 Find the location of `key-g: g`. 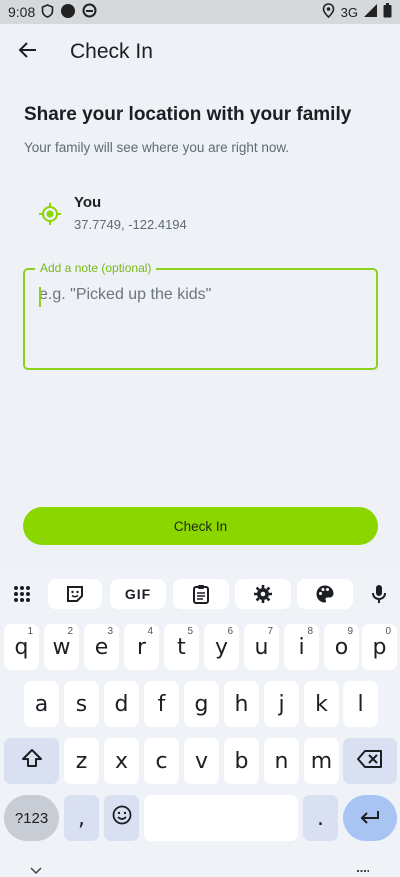

key-g: g is located at coordinates (201, 704).